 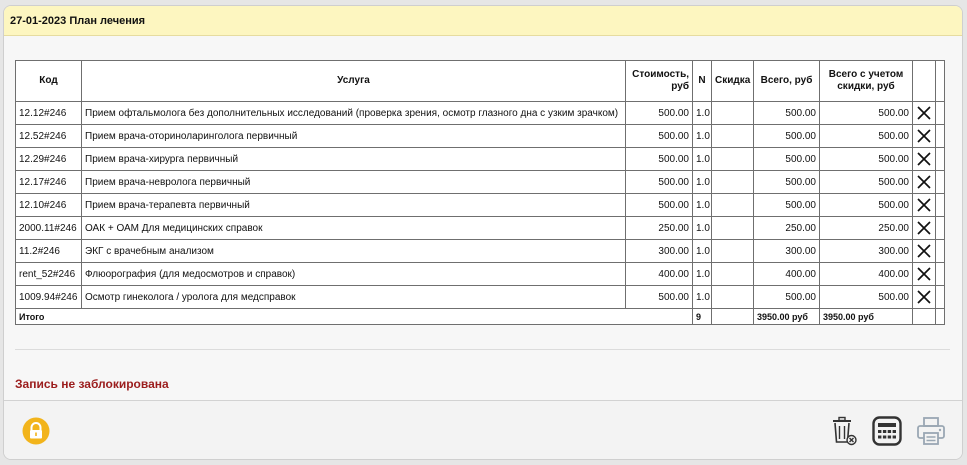 I want to click on row-cost: 300.00, so click(x=659, y=251).